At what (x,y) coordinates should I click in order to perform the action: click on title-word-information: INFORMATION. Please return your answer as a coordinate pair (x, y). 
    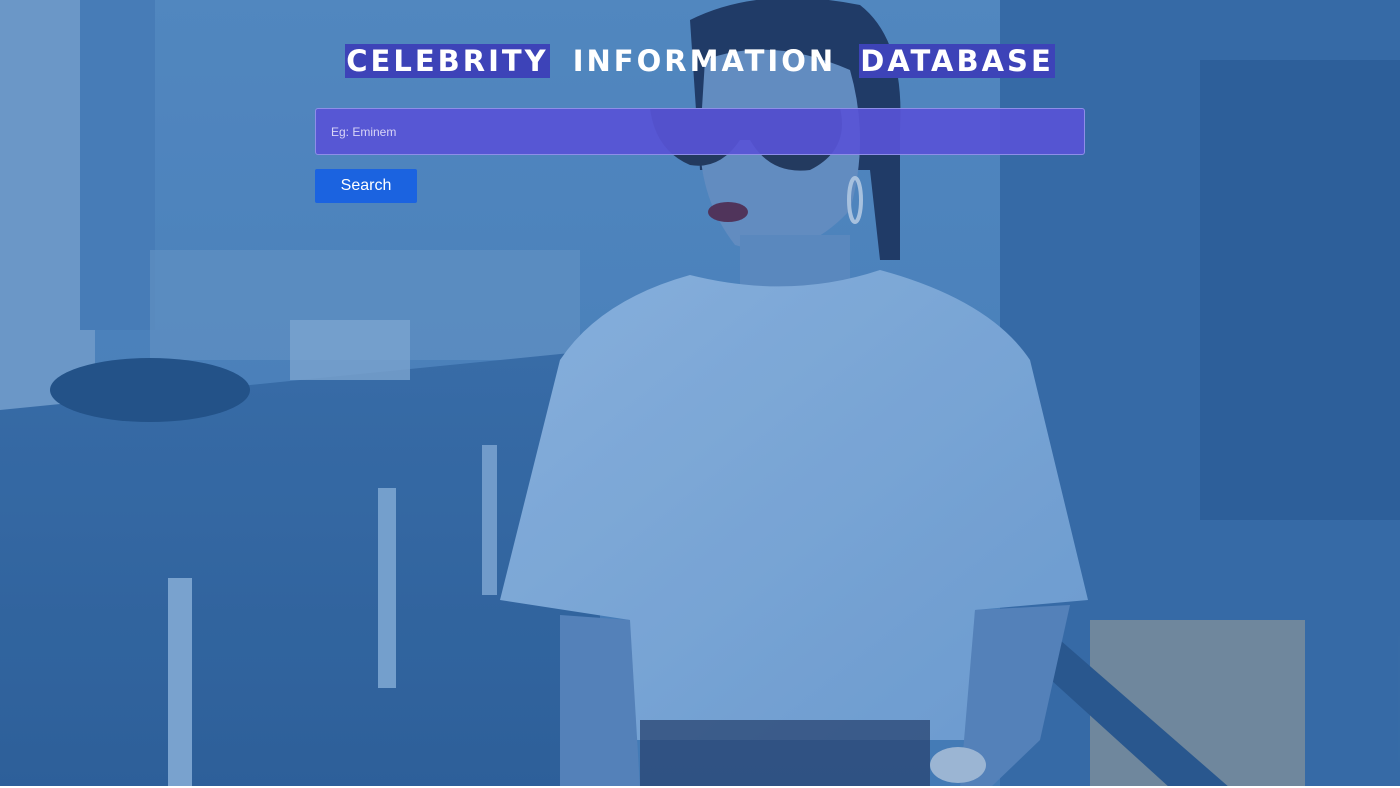
    Looking at the image, I should click on (704, 61).